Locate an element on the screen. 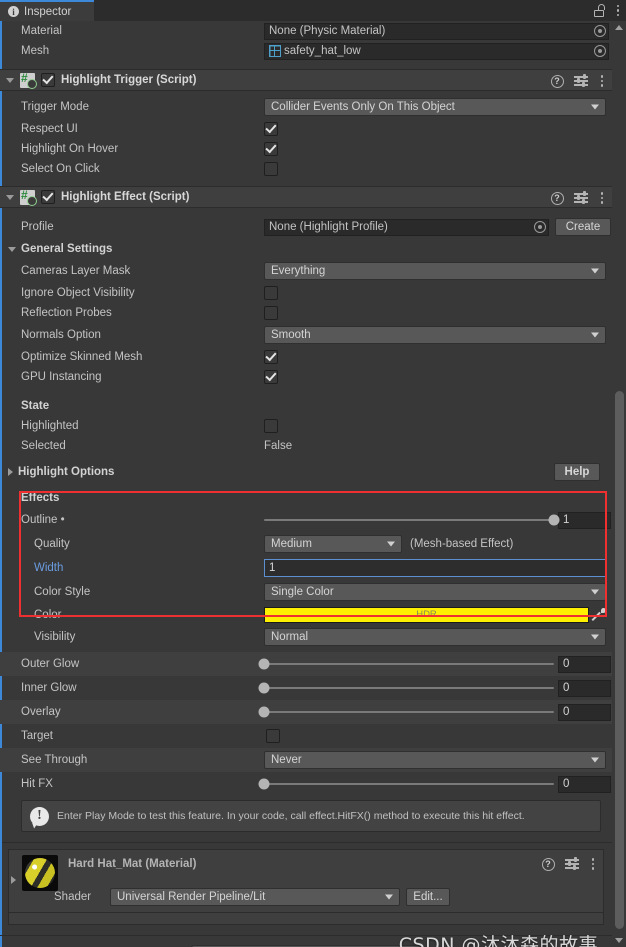 The width and height of the screenshot is (626, 947). quality-suffix-note: (Mesh-based Effect) is located at coordinates (462, 544).